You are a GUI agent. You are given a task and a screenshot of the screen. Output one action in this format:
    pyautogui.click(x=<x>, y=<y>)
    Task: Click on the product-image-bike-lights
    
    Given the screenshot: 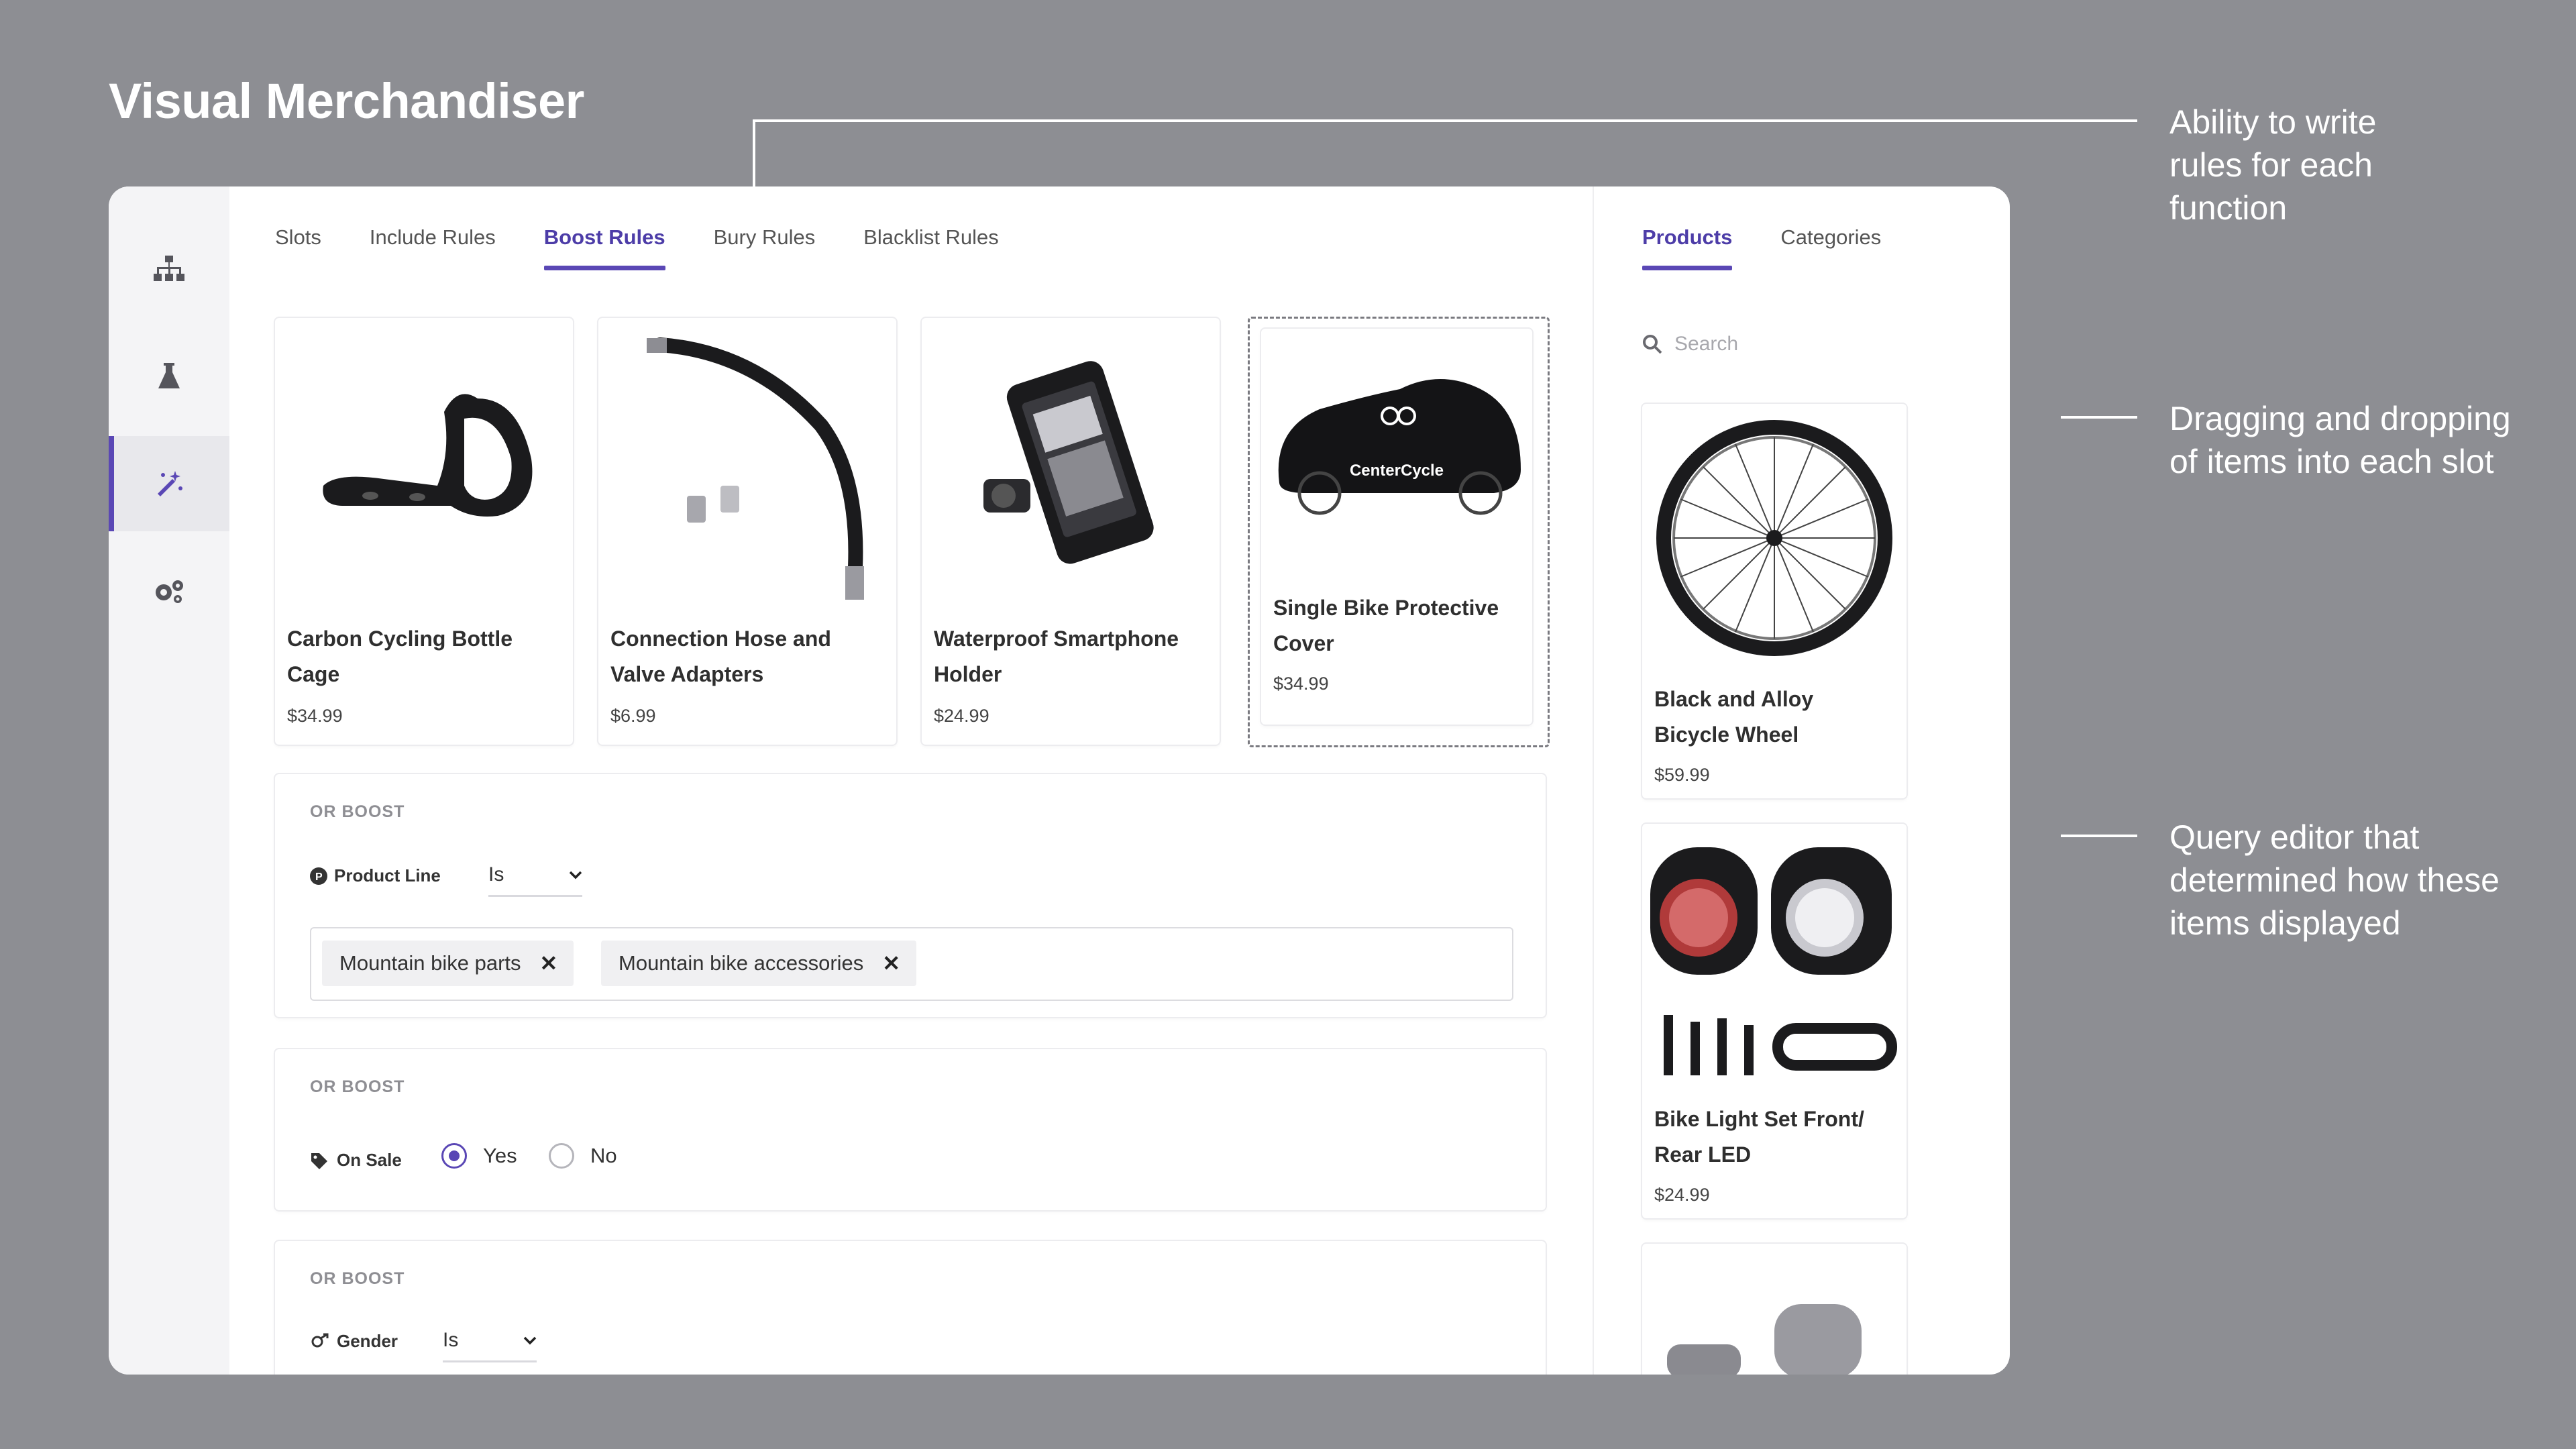 What is the action you would take?
    pyautogui.click(x=1774, y=958)
    